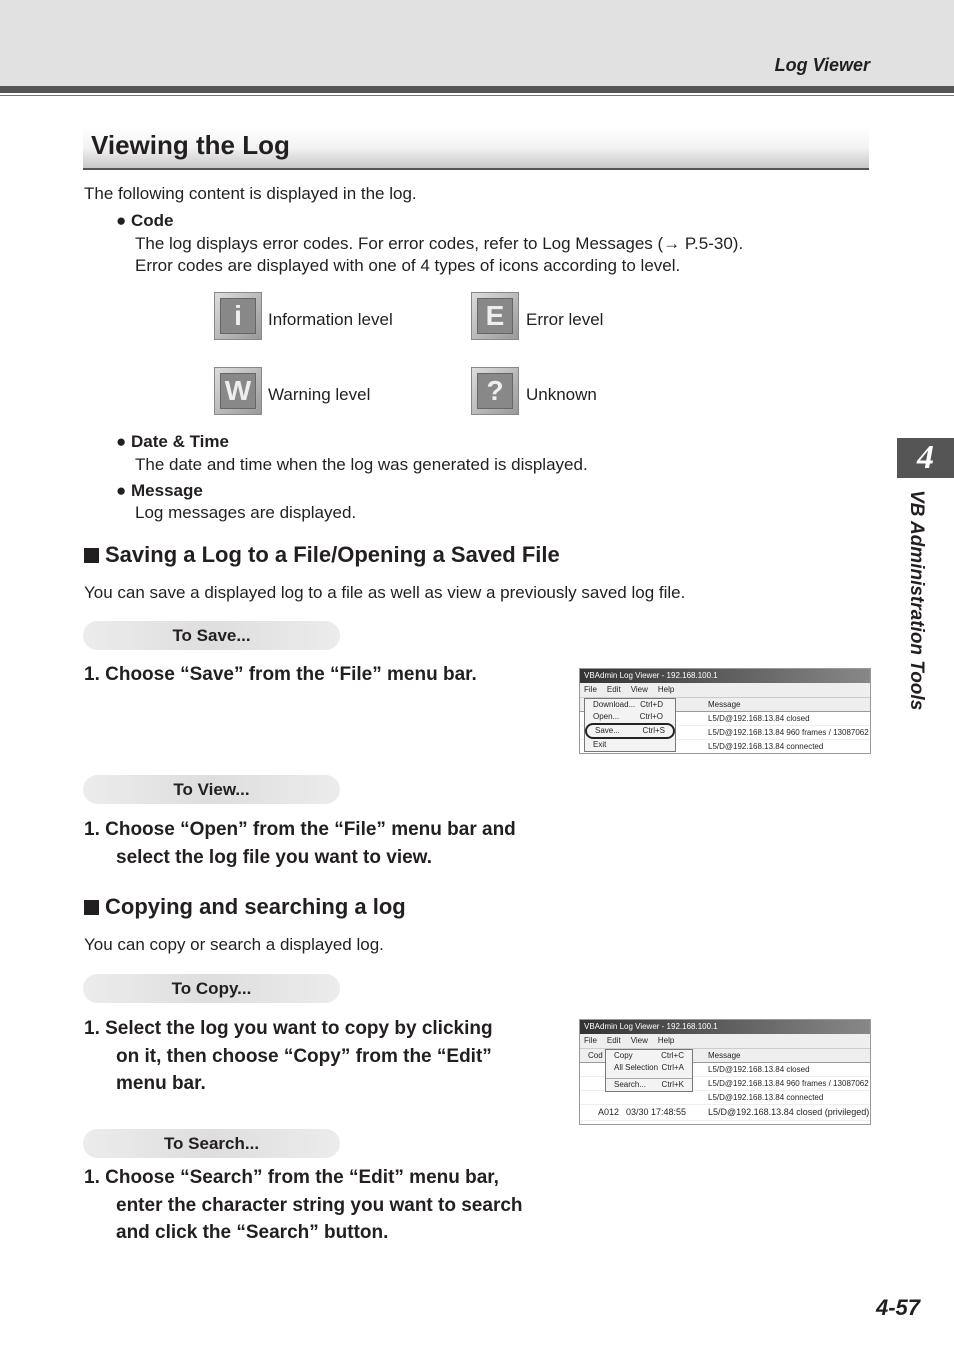  Describe the element at coordinates (628, 704) in the screenshot. I see `menu-item-download: Download... Ctrl+D` at that location.